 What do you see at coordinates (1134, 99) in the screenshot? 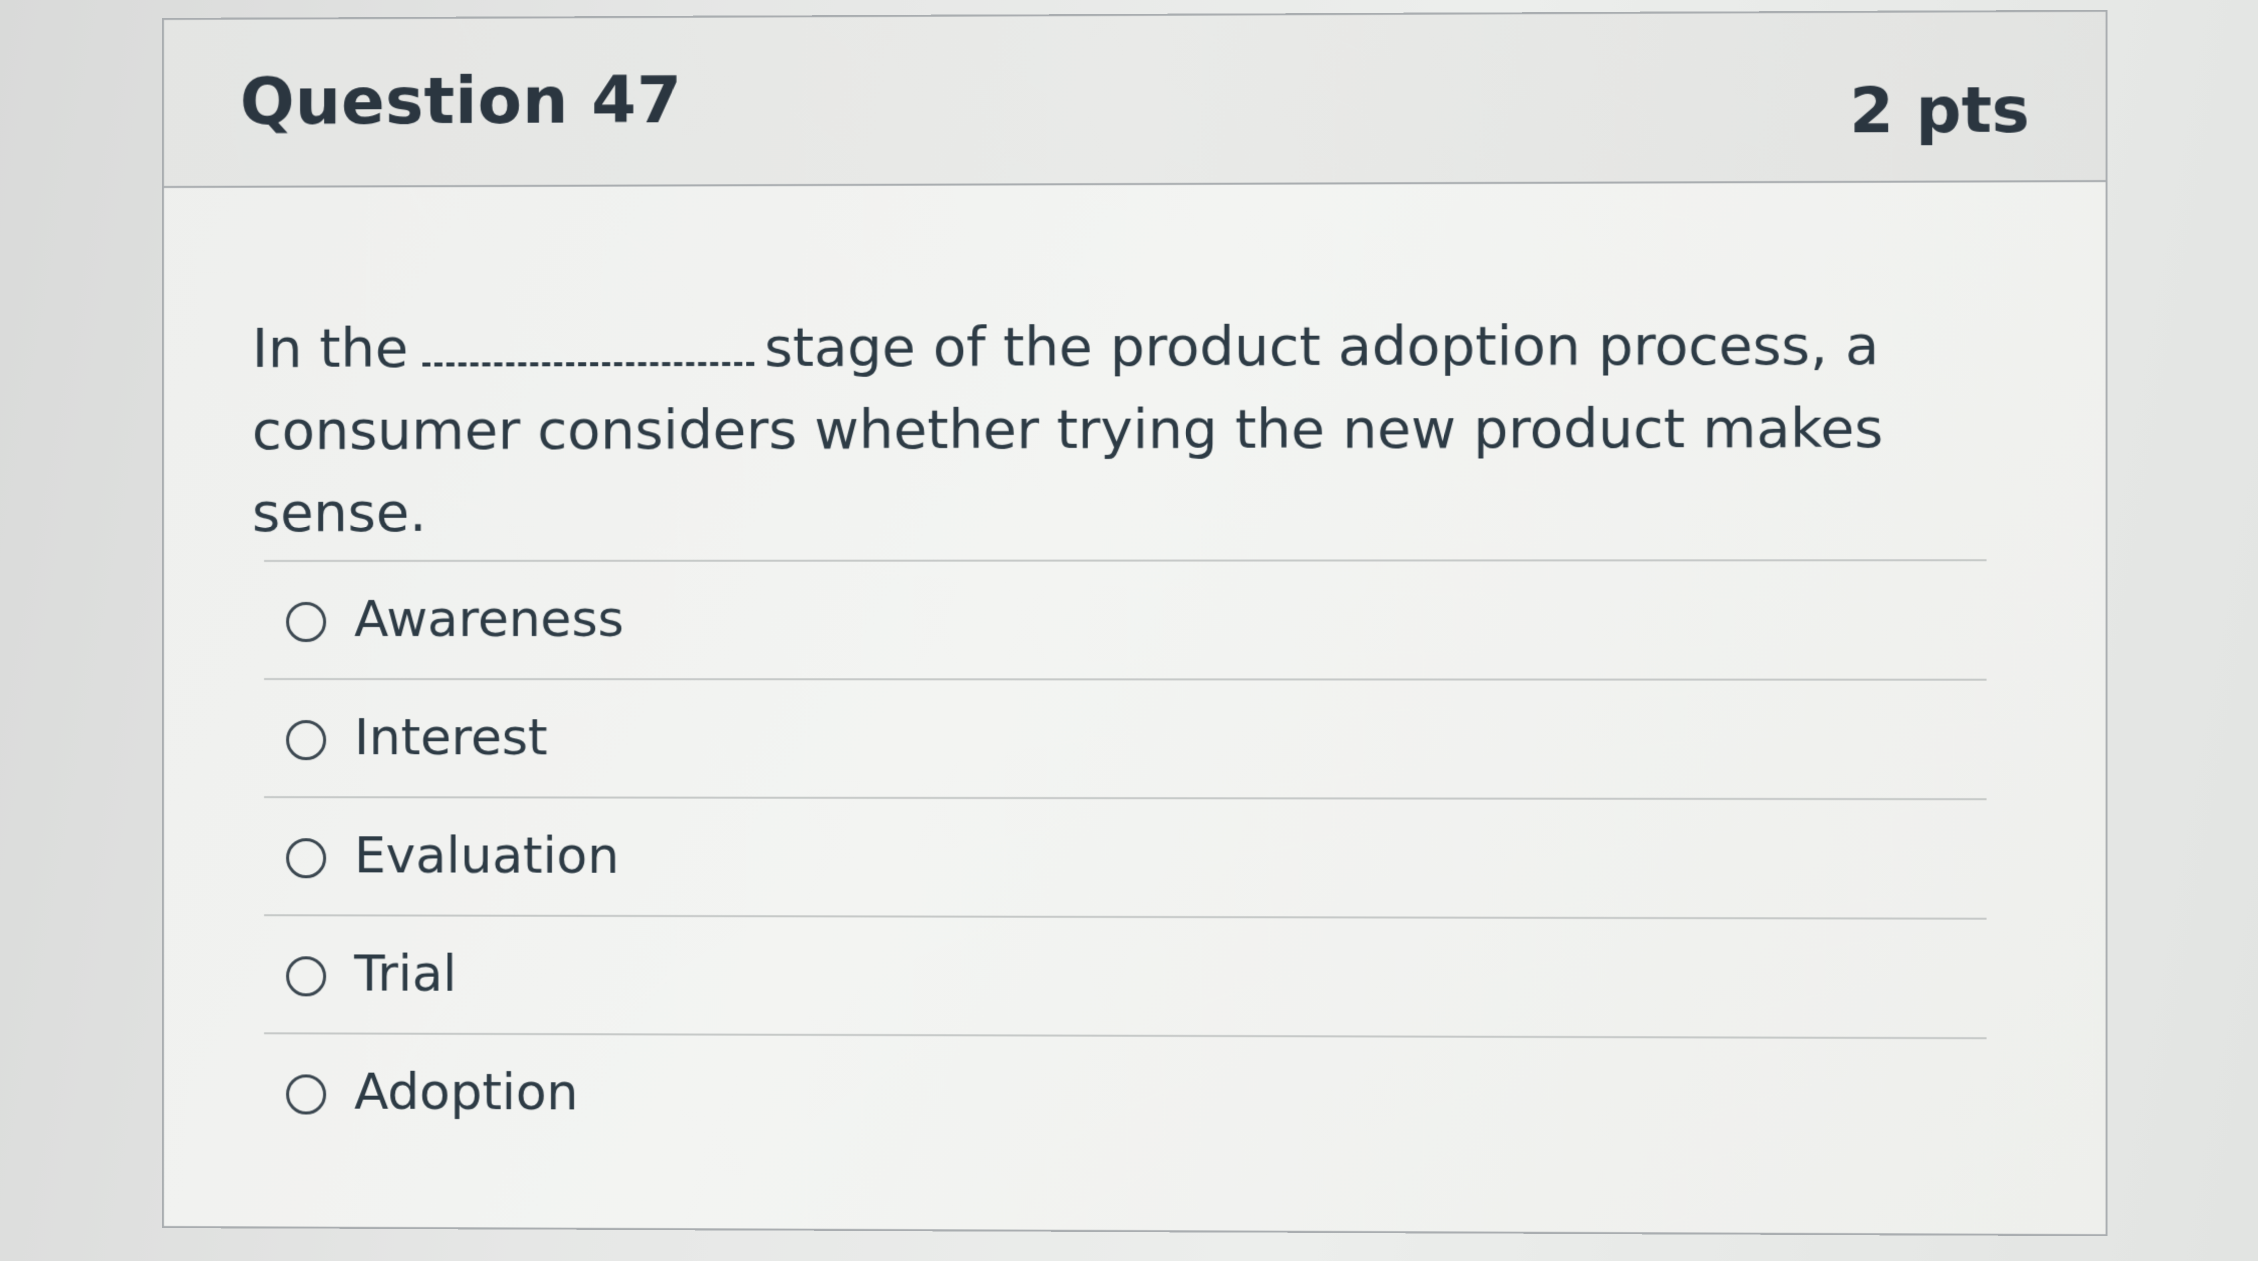
I see `question-header: Question 47 2 pts` at bounding box center [1134, 99].